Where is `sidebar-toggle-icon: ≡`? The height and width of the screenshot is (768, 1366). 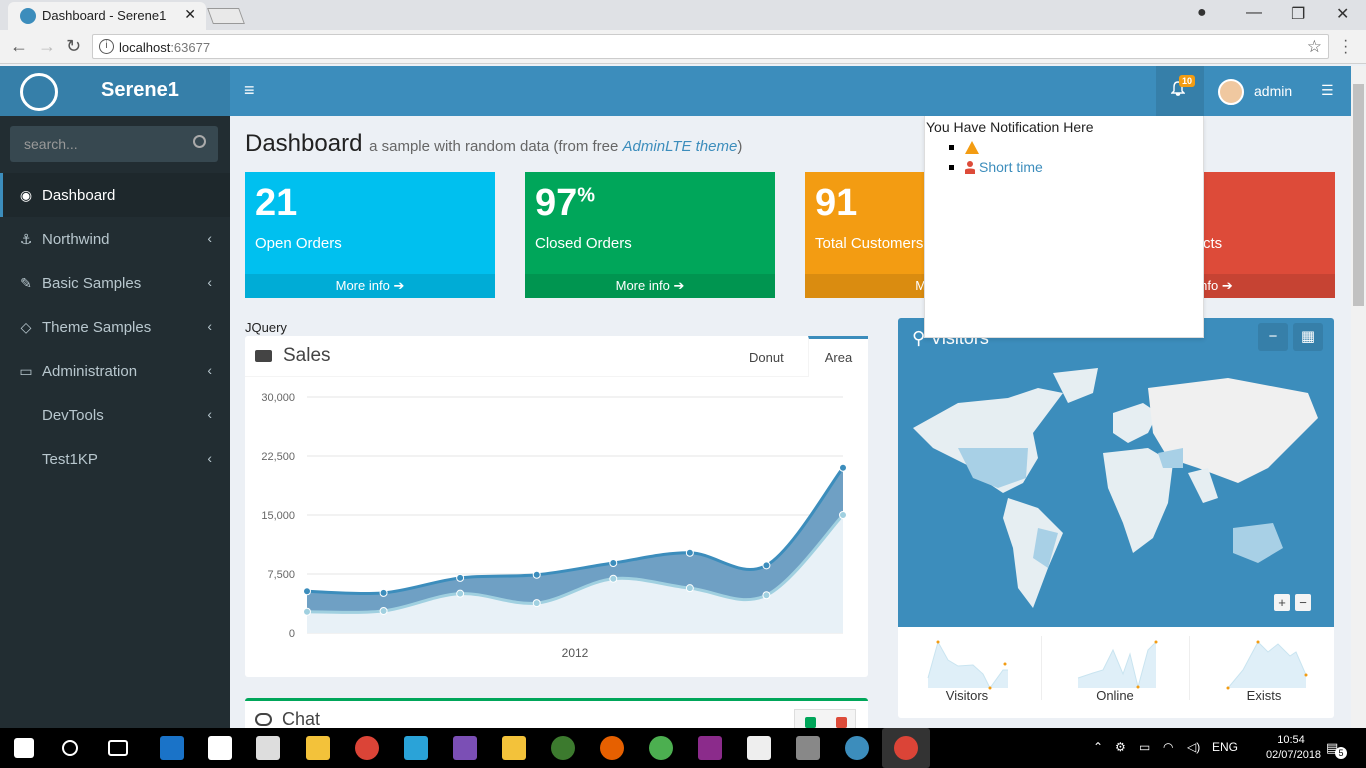
sidebar-toggle-icon: ≡ is located at coordinates (249, 90).